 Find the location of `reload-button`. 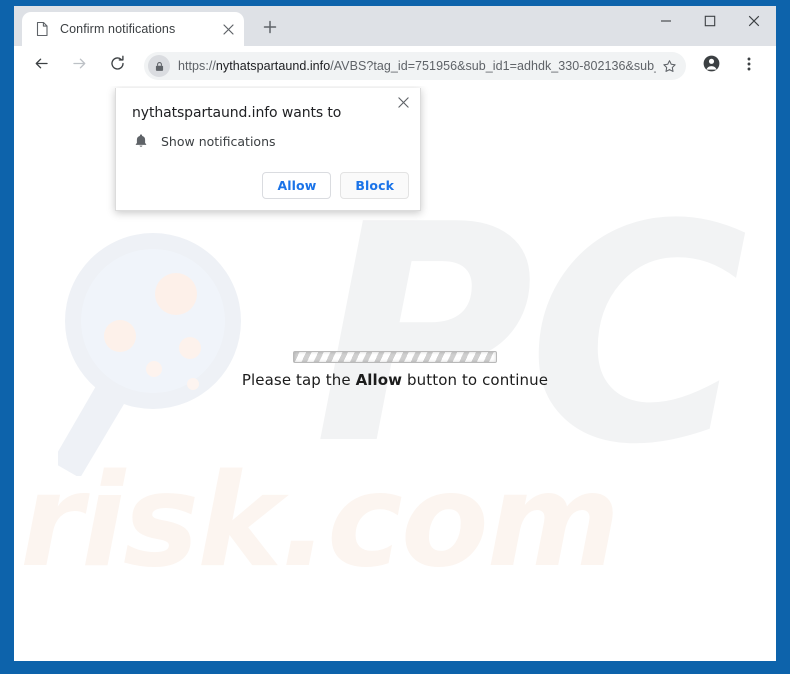

reload-button is located at coordinates (117, 66).